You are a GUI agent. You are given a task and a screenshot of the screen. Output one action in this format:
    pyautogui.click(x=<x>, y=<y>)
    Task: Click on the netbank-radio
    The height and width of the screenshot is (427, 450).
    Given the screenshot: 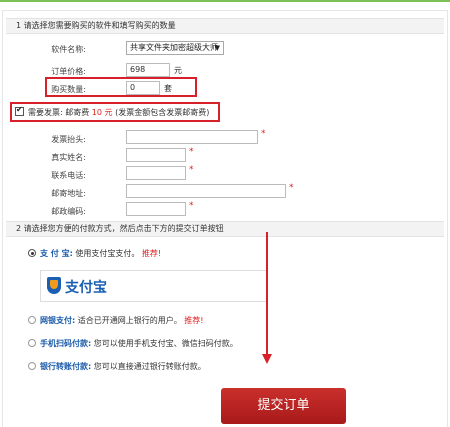 What is the action you would take?
    pyautogui.click(x=32, y=320)
    